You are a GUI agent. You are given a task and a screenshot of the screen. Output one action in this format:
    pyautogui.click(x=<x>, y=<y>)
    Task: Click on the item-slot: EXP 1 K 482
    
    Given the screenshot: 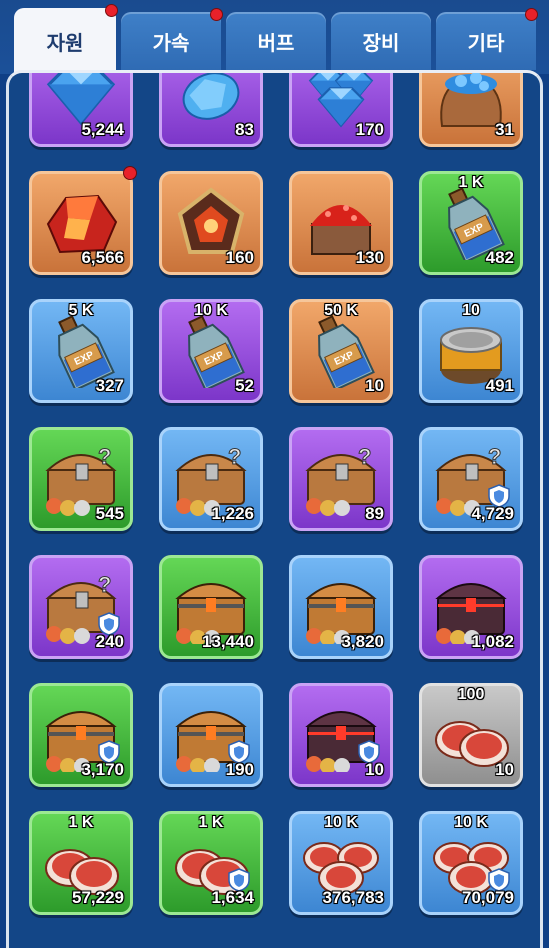 What is the action you would take?
    pyautogui.click(x=471, y=223)
    